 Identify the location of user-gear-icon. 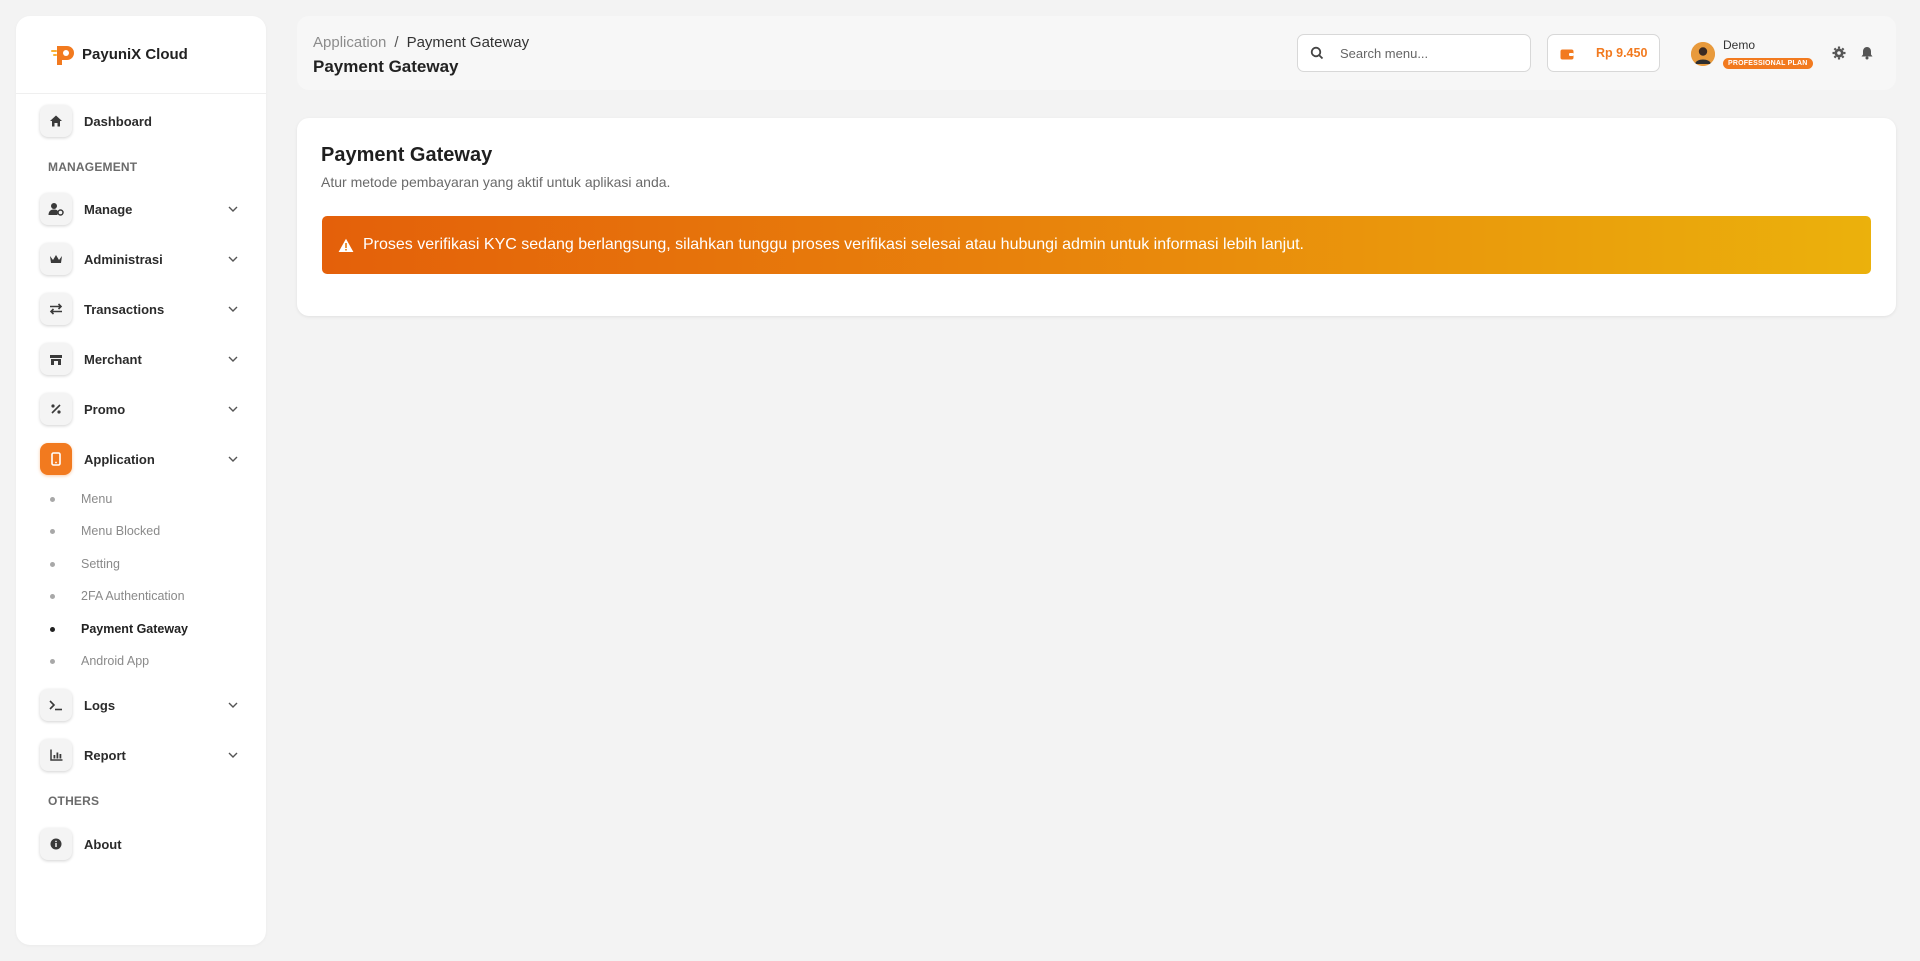
(56, 209).